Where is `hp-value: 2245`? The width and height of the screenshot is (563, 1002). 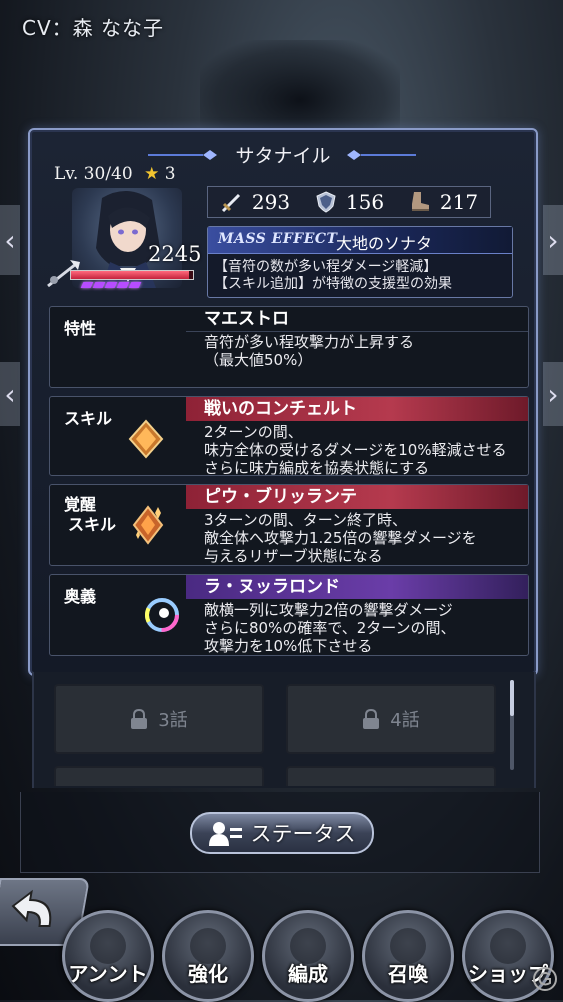 hp-value: 2245 is located at coordinates (175, 254).